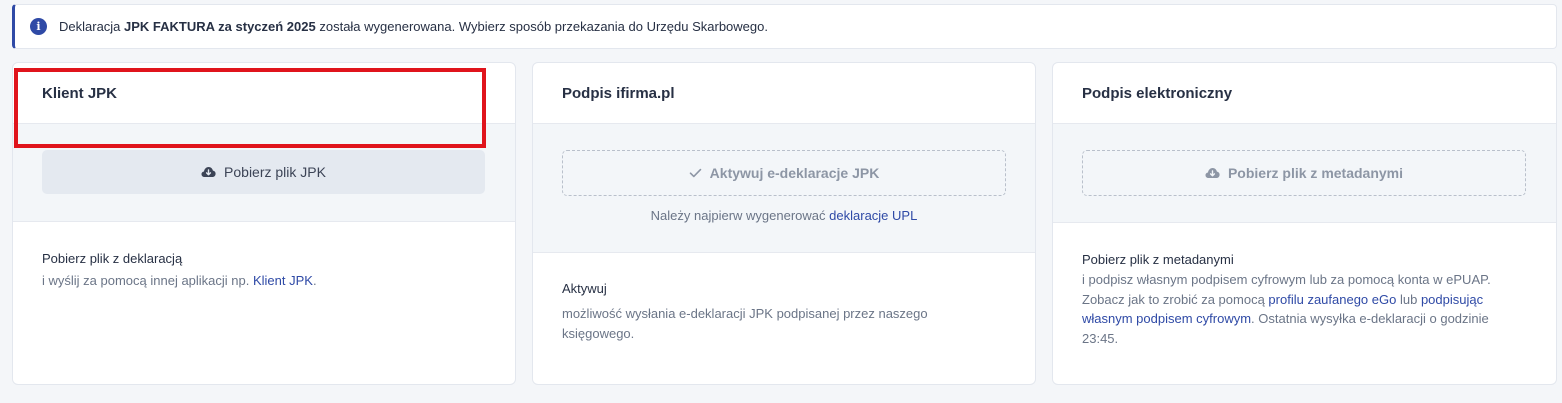  What do you see at coordinates (794, 173) in the screenshot?
I see `activate-e-declaration-label: Aktywuj e-deklaracje JPK` at bounding box center [794, 173].